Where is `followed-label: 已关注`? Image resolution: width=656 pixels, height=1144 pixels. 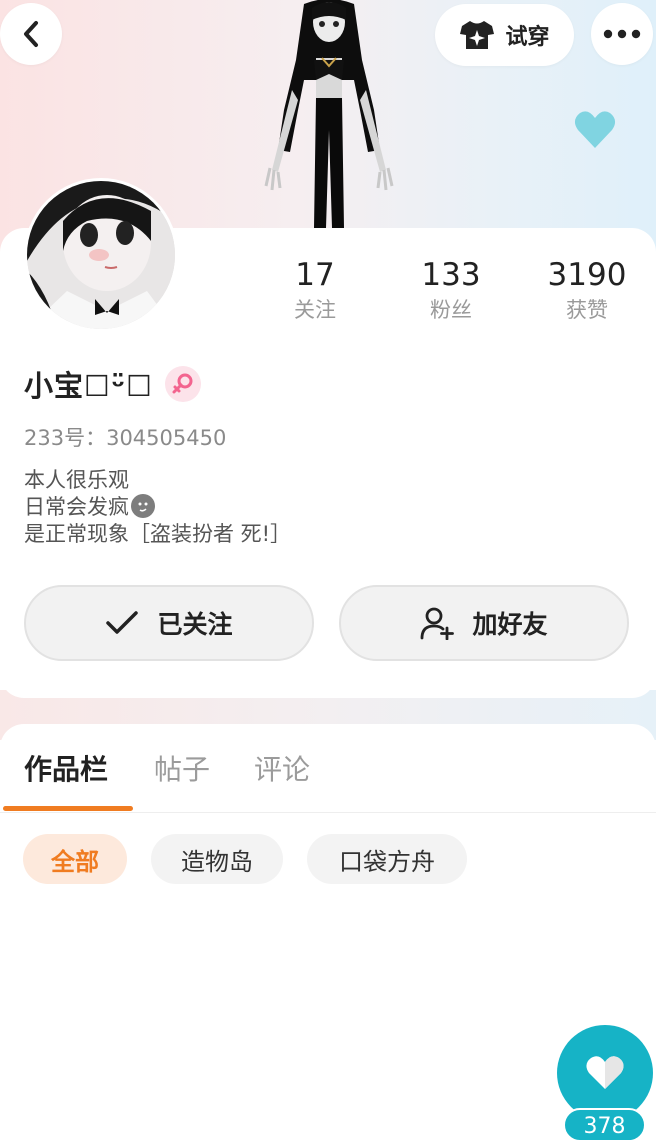
followed-label: 已关注 is located at coordinates (195, 624).